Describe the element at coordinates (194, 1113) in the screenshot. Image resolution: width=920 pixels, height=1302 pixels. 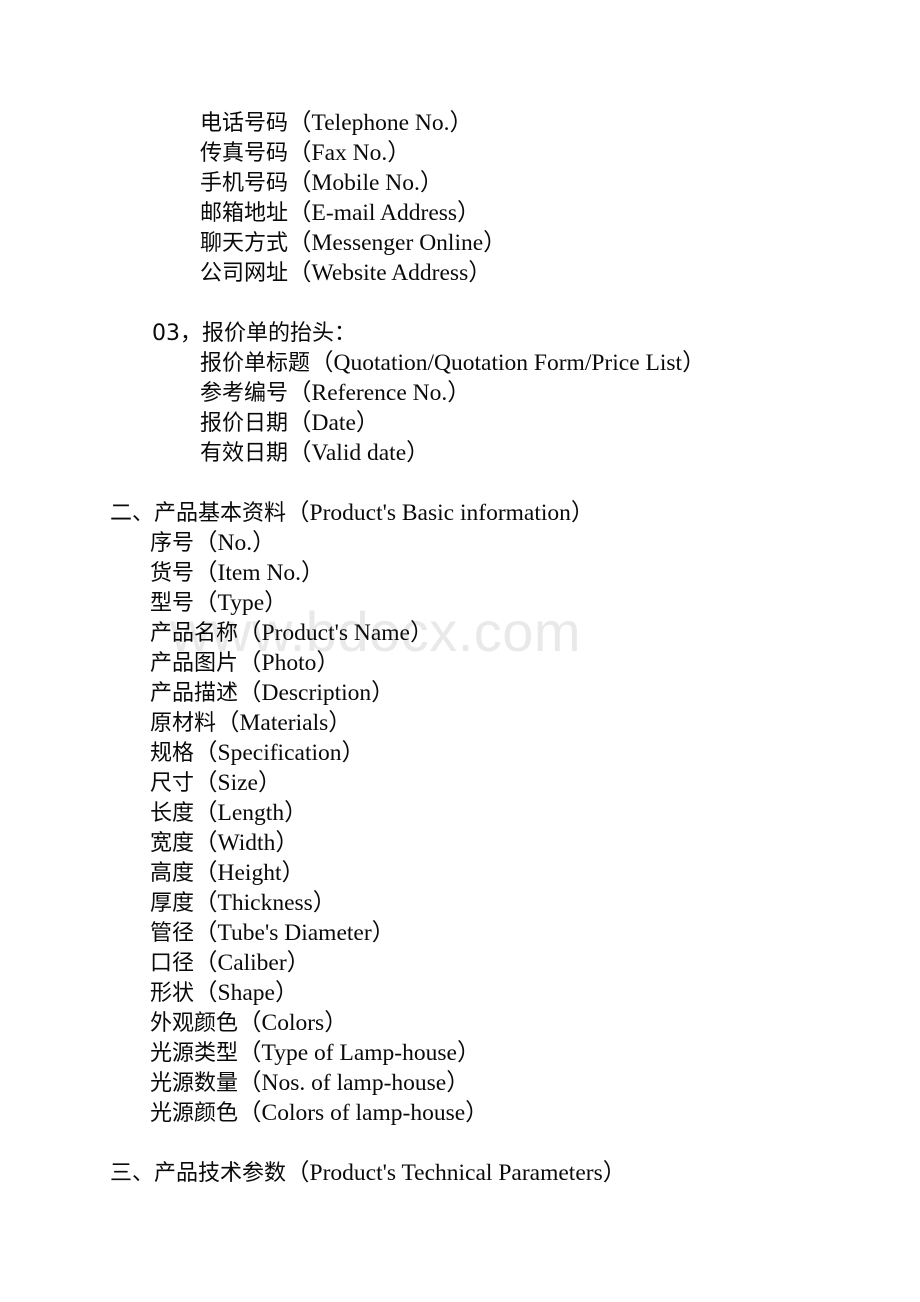
I see `item-label-cn: 光源颜色` at that location.